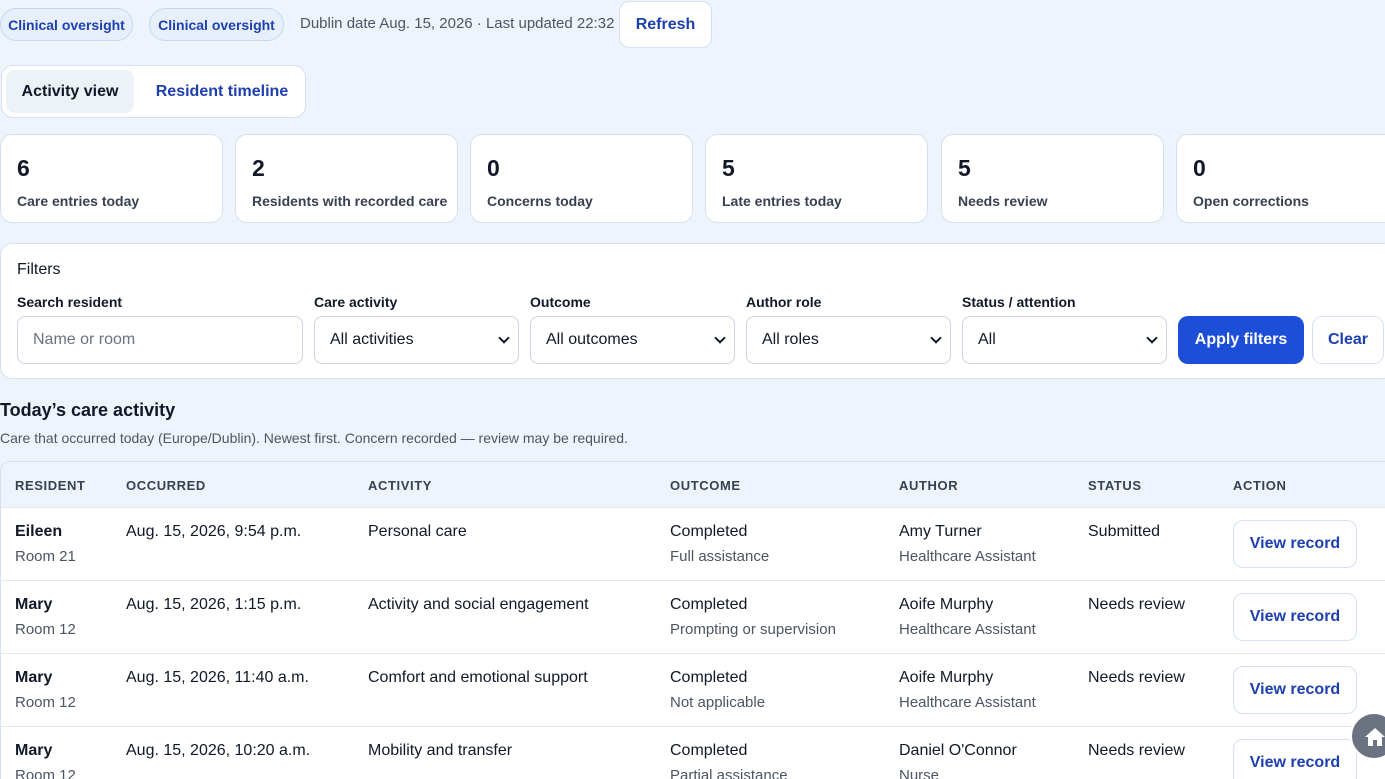 The height and width of the screenshot is (779, 1385). I want to click on activity-name: Activity and social engagement, so click(478, 604).